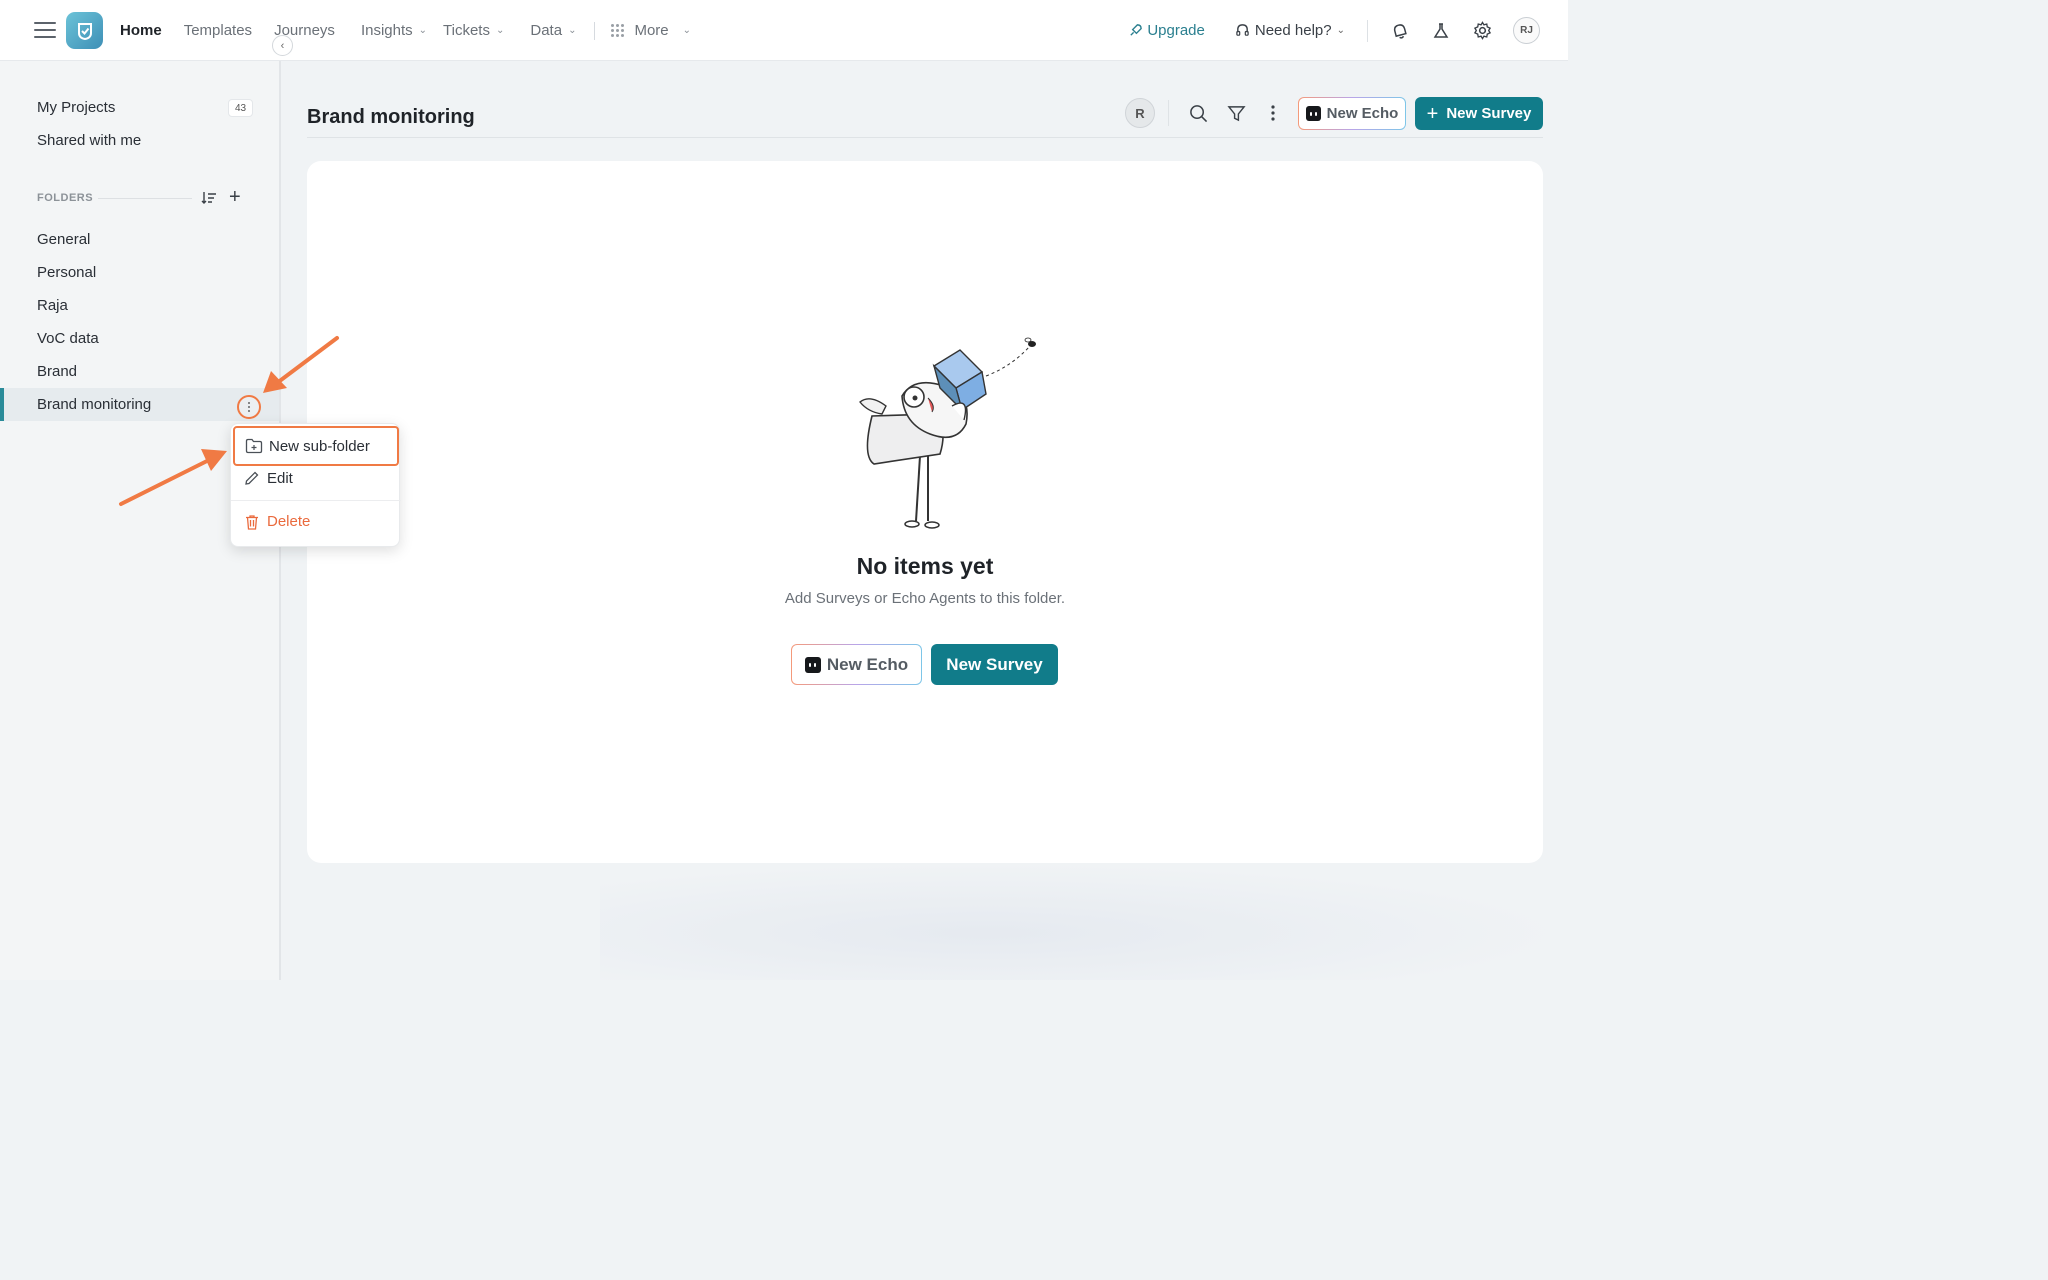 The height and width of the screenshot is (1280, 2048). I want to click on page-title: Brand monitoring, so click(391, 117).